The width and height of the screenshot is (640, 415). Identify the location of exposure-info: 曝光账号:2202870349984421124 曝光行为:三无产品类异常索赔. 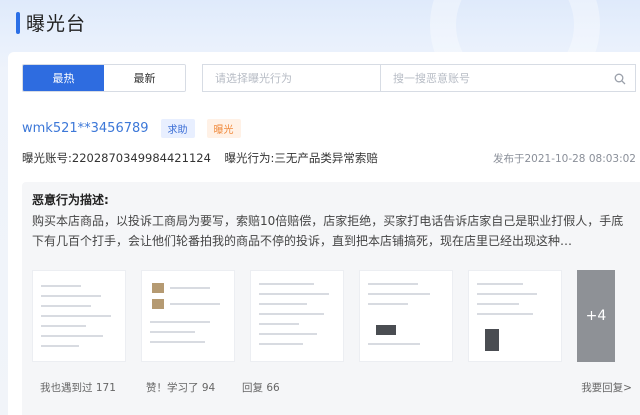
(205, 158).